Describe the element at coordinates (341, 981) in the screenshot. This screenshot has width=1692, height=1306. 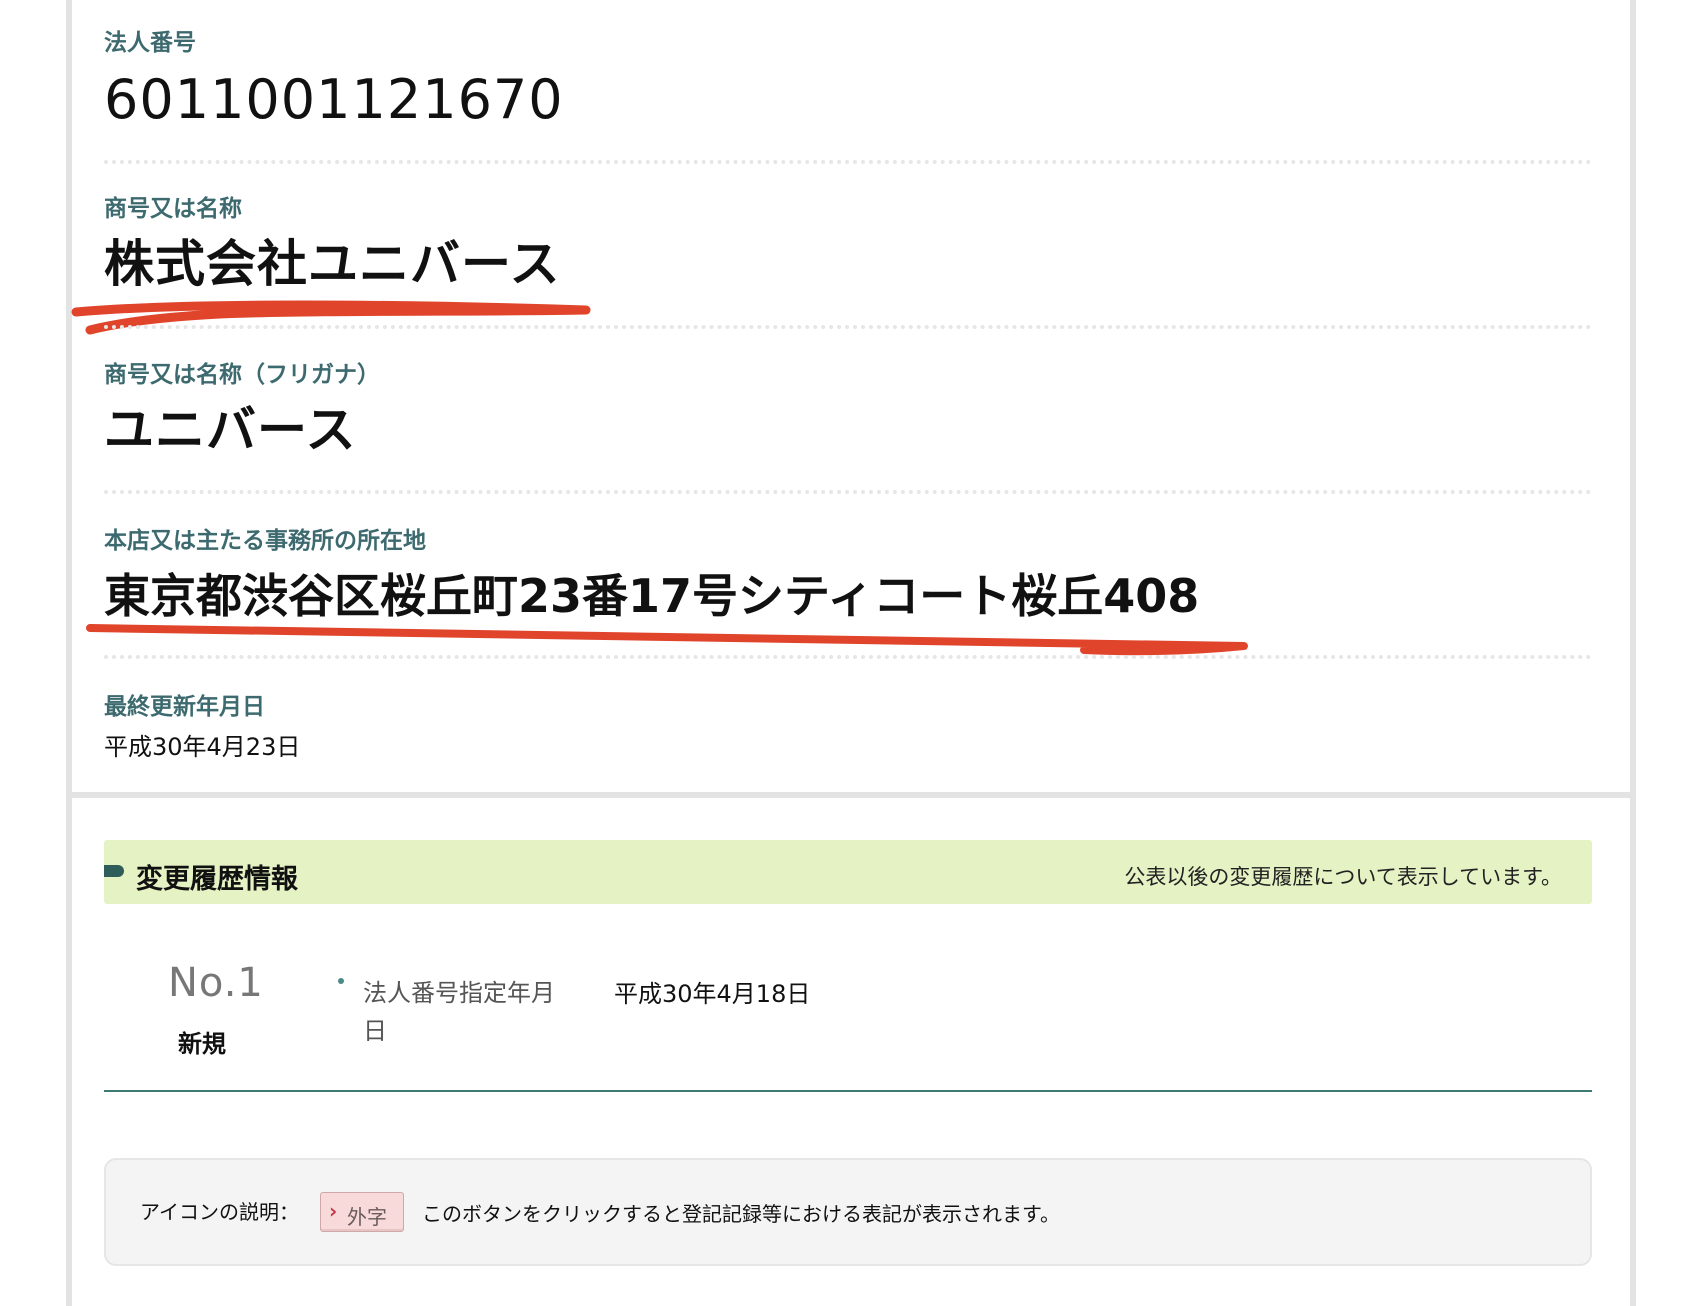
I see `bullet-icon` at that location.